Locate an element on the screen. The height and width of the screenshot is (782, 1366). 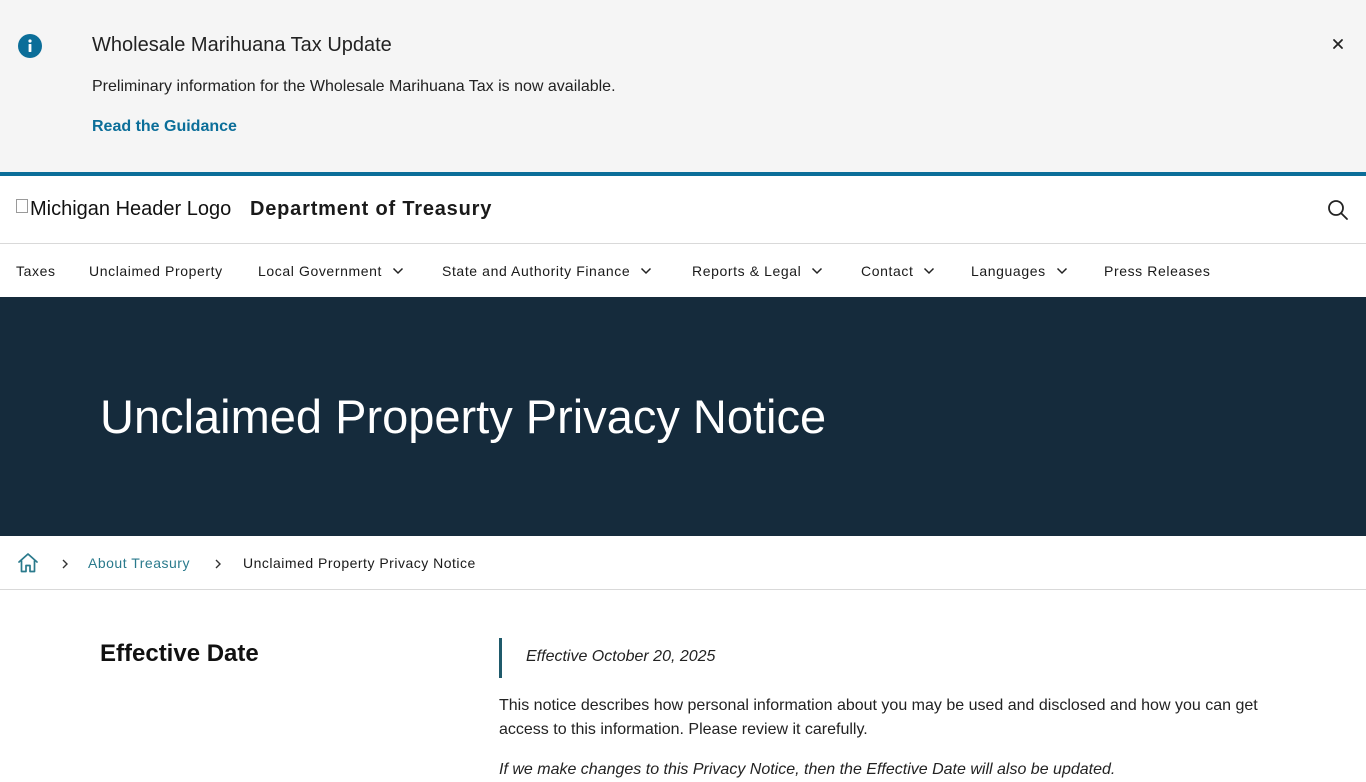
search-icon is located at coordinates (1338, 210).